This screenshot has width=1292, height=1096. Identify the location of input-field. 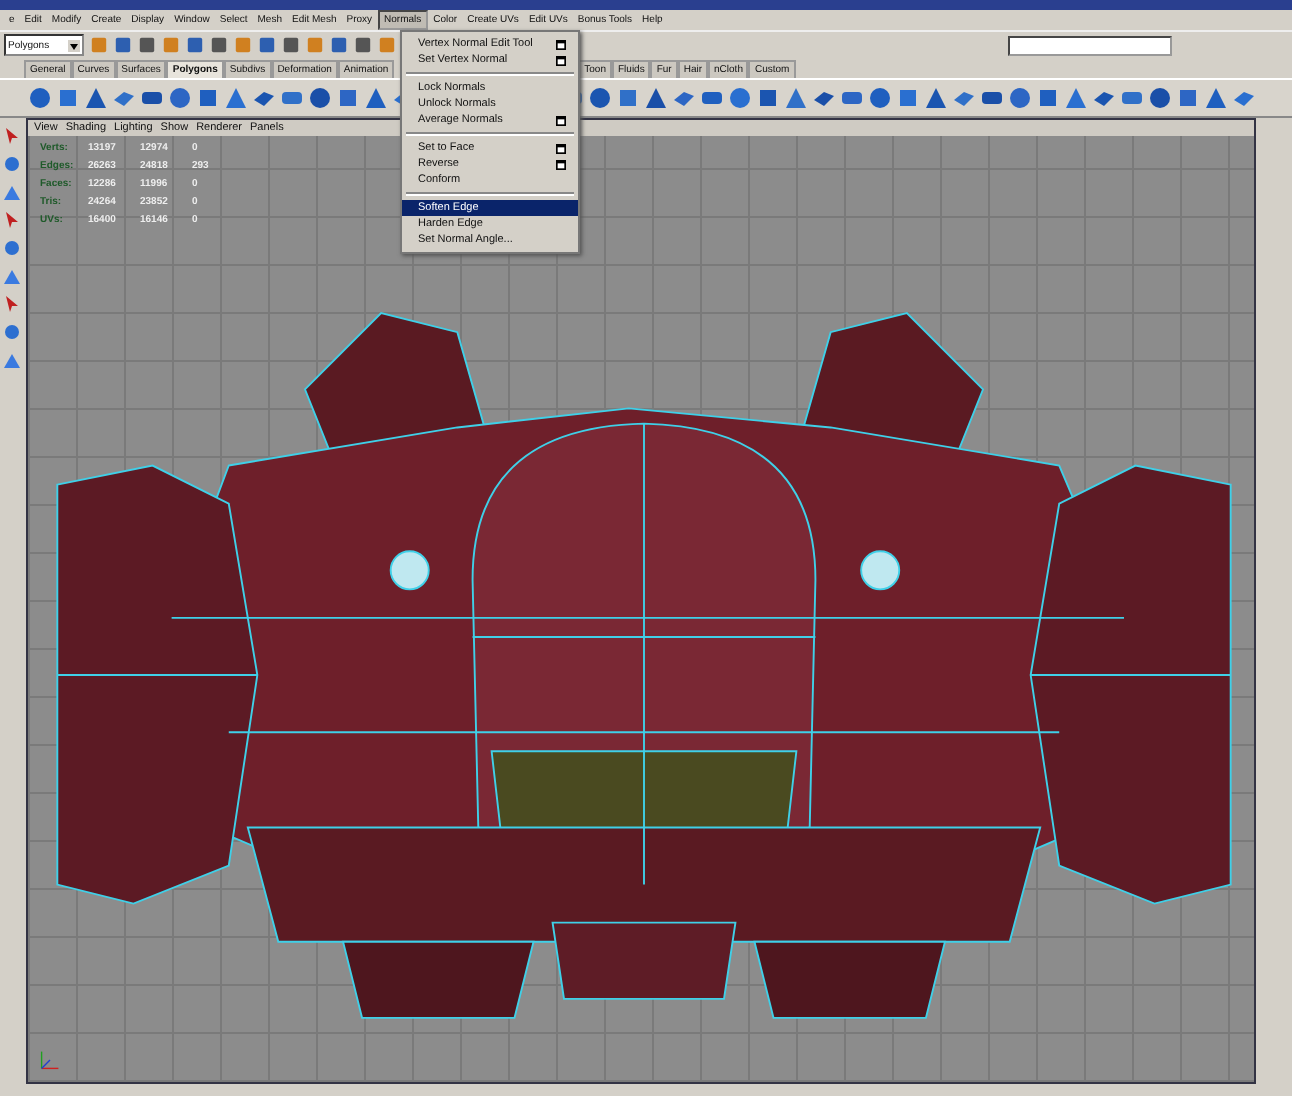
(1090, 45).